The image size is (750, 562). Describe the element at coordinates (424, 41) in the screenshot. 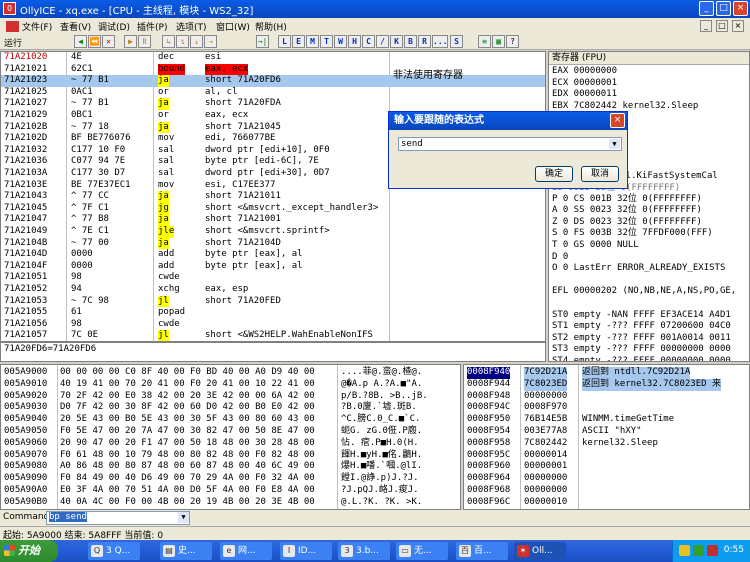

I see `toolbar-references-button: R` at that location.